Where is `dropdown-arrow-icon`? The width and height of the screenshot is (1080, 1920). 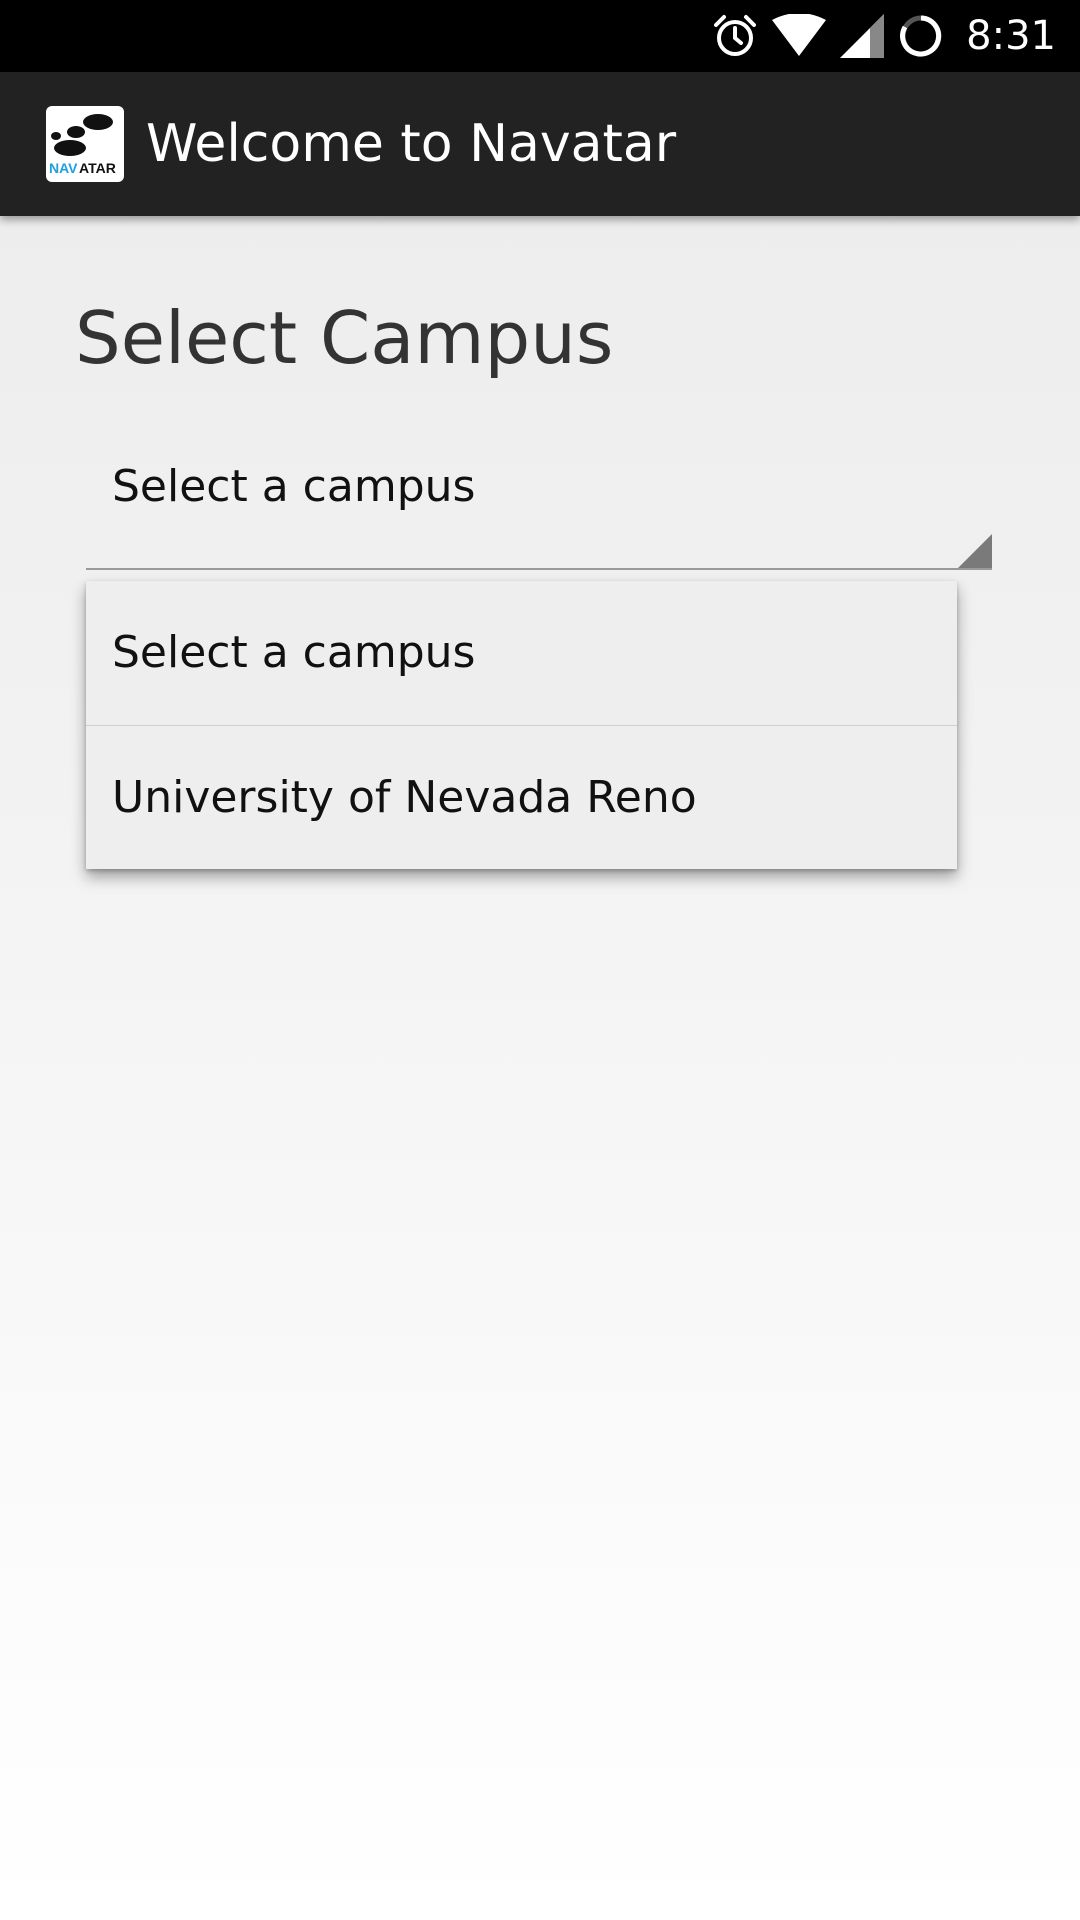 dropdown-arrow-icon is located at coordinates (975, 551).